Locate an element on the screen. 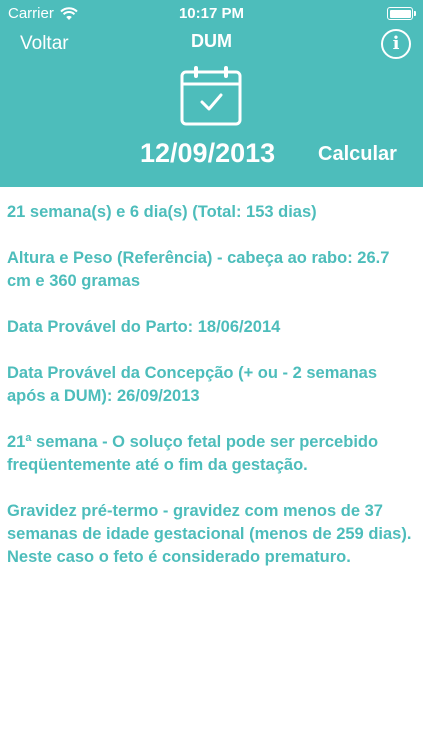 The height and width of the screenshot is (750, 423). status-time: 10:17 PM is located at coordinates (211, 13).